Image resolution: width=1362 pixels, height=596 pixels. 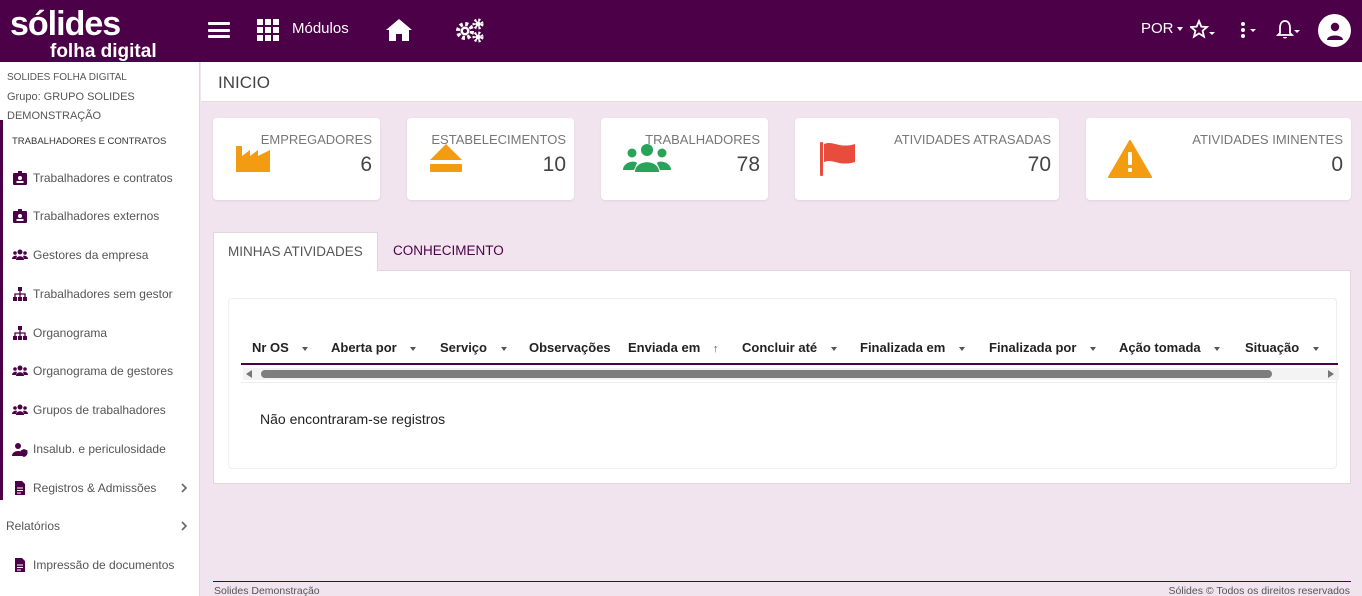 I want to click on card-empregadores: EMPREGADORES 6, so click(x=296, y=159).